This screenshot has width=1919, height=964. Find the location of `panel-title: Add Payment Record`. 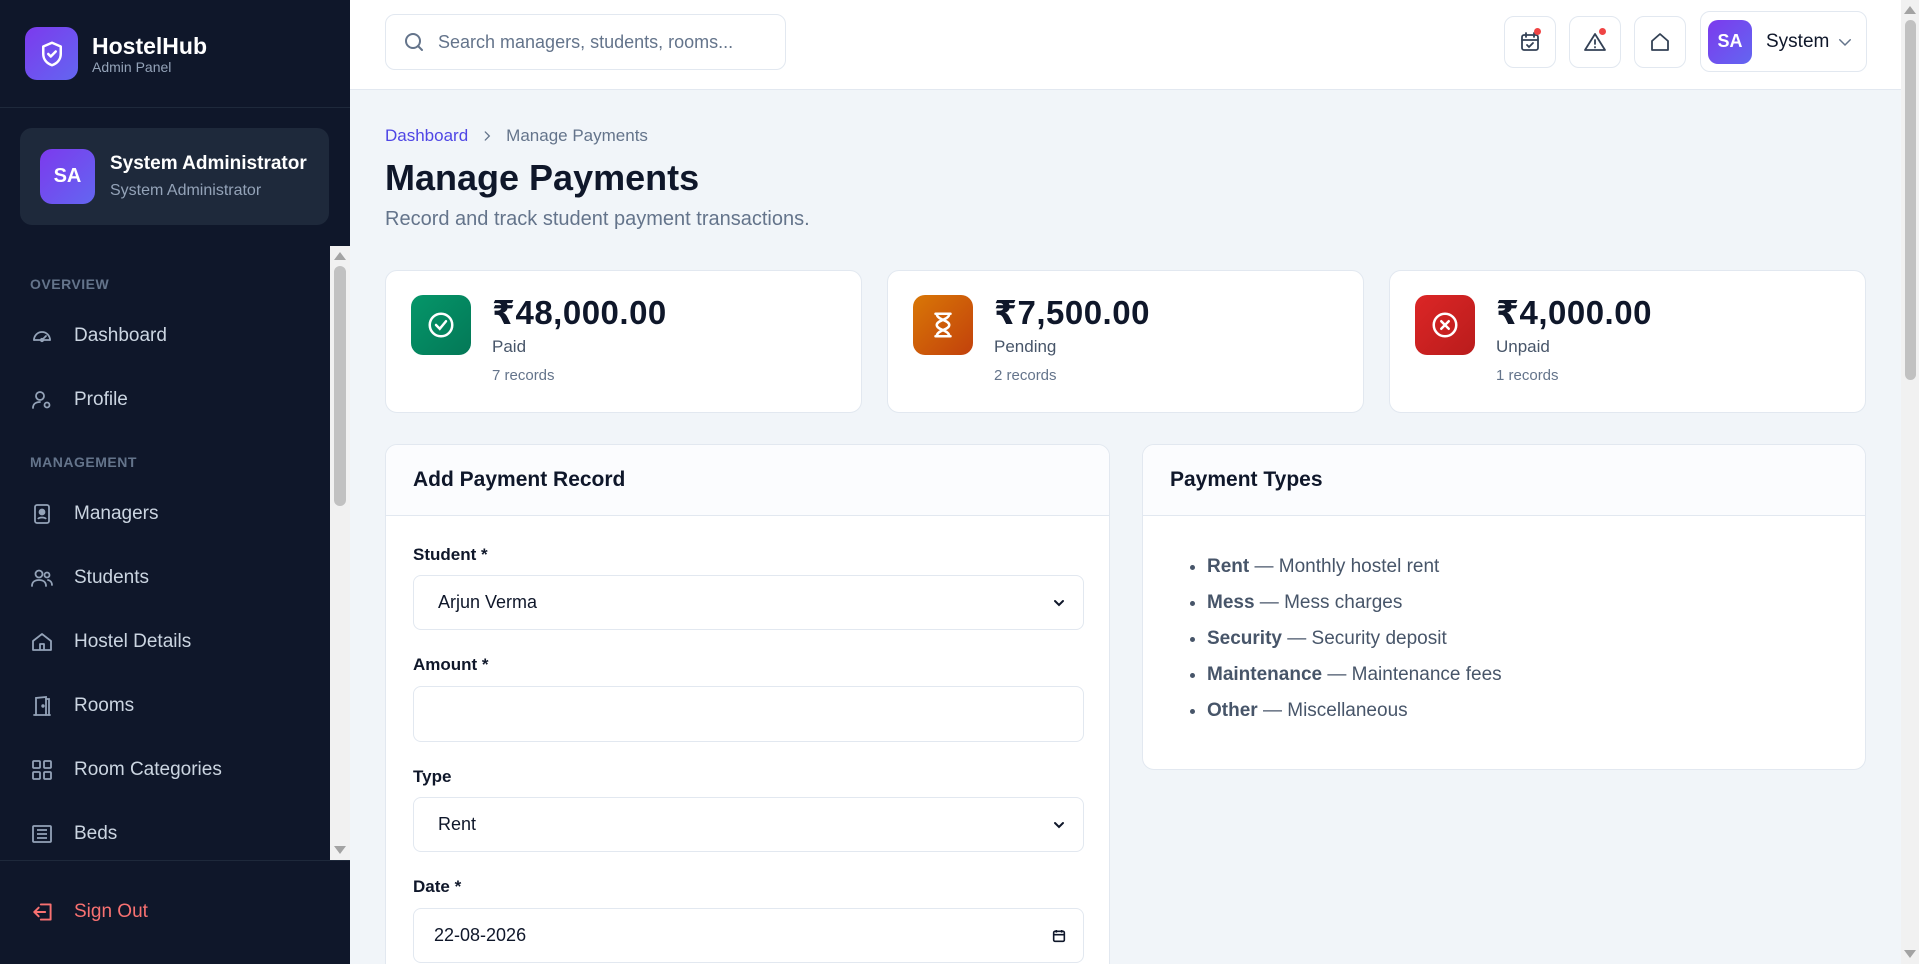

panel-title: Add Payment Record is located at coordinates (747, 480).